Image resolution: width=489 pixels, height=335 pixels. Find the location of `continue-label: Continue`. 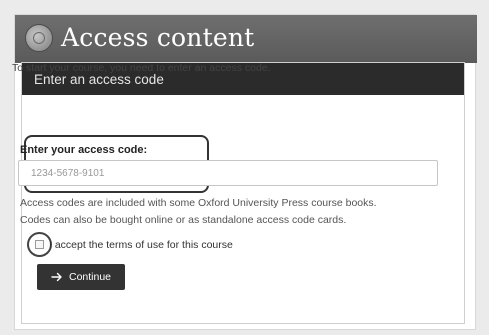

continue-label: Continue is located at coordinates (90, 277).